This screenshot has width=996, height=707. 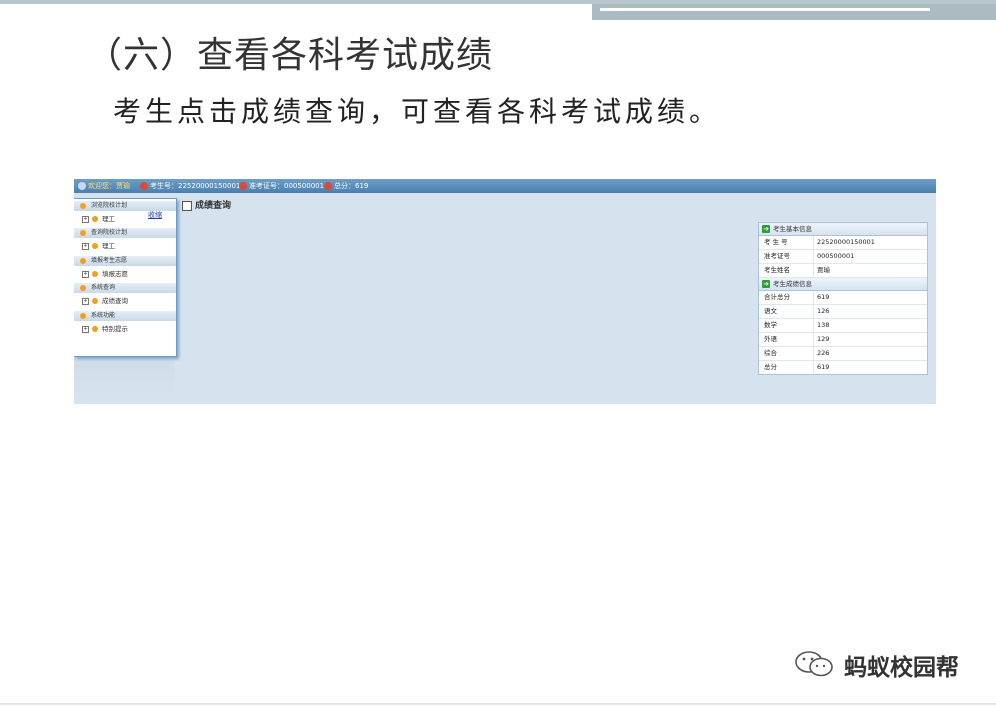 What do you see at coordinates (124, 377) in the screenshot?
I see `sidebar-reflection` at bounding box center [124, 377].